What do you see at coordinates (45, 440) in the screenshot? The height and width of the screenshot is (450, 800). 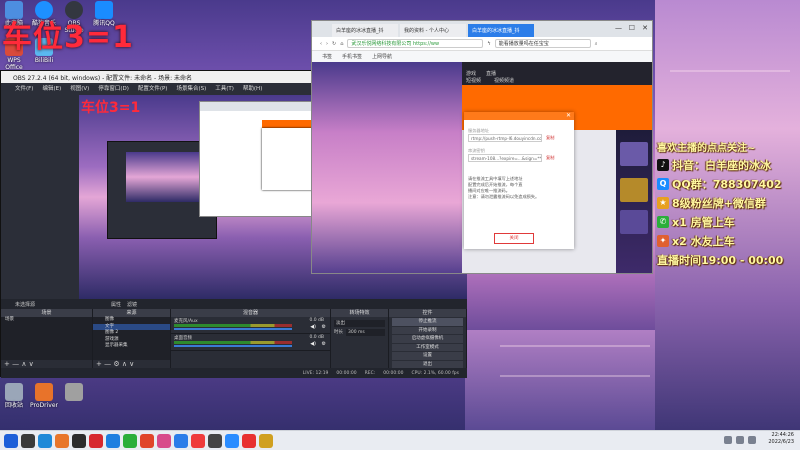 I see `edge-icon` at bounding box center [45, 440].